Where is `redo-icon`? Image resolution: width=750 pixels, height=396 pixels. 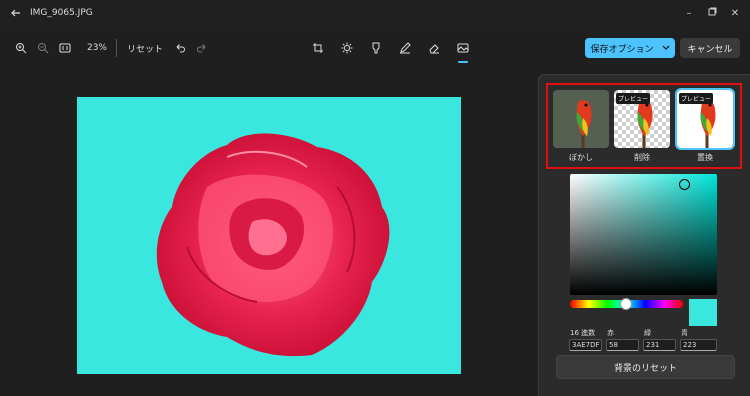 redo-icon is located at coordinates (202, 48).